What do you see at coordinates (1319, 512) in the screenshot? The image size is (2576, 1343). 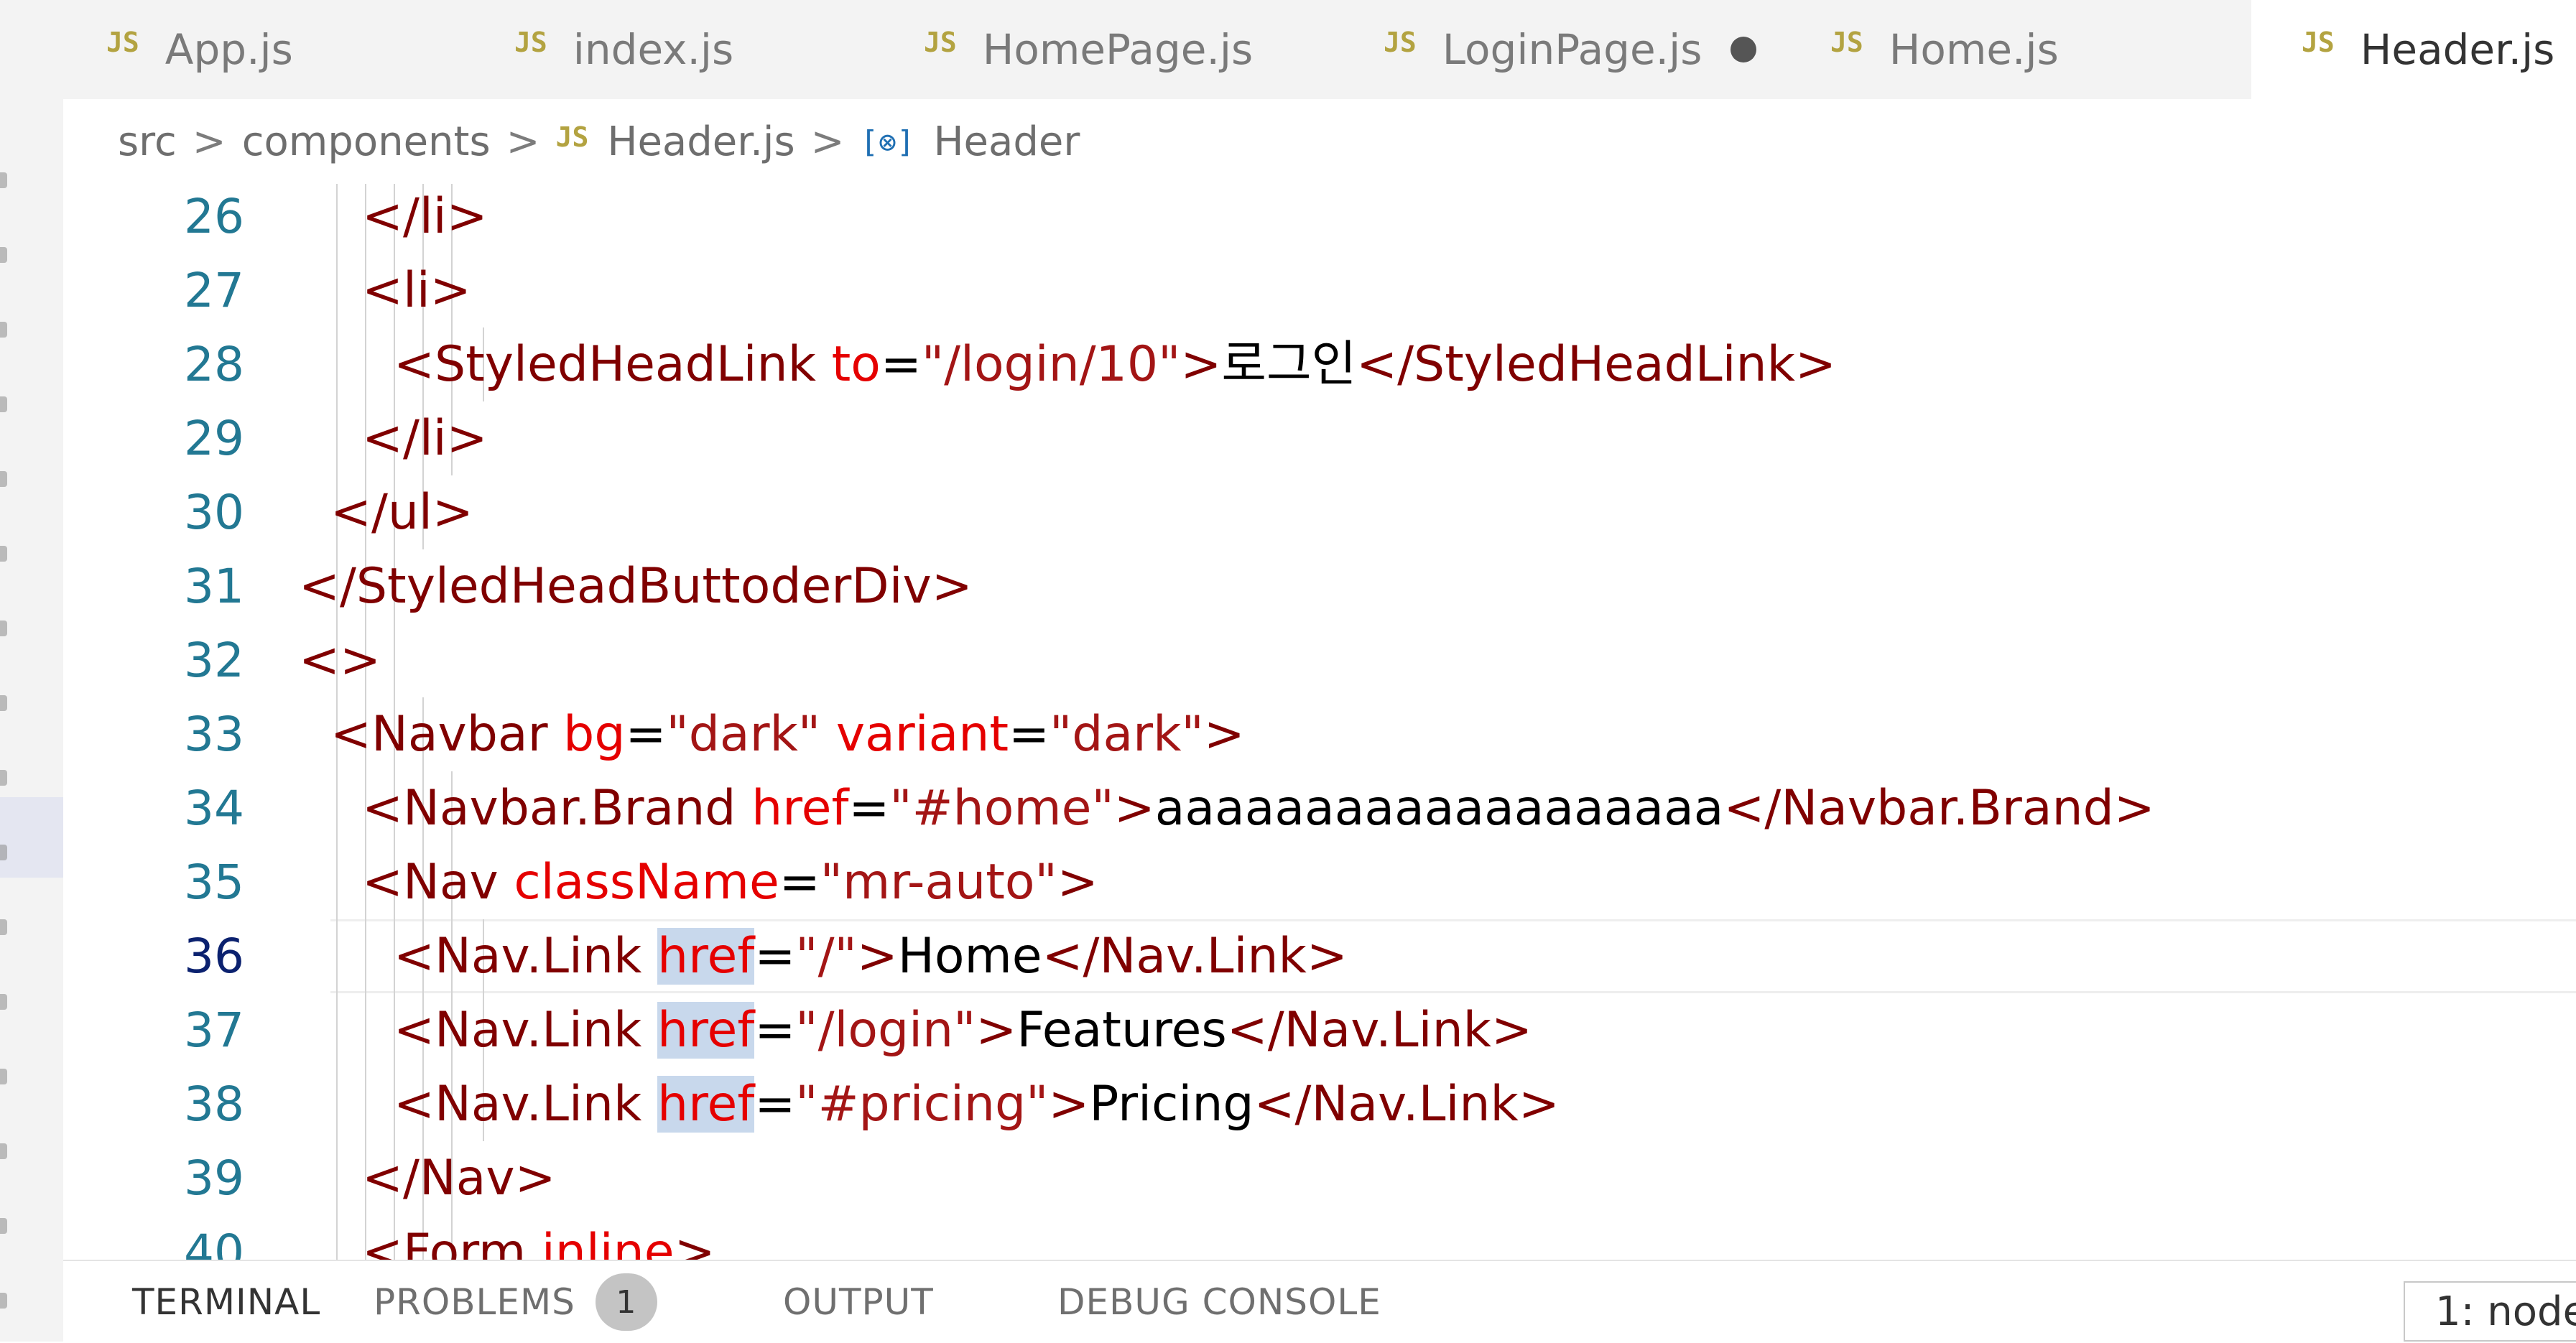 I see `code-line: 30 </ul>` at bounding box center [1319, 512].